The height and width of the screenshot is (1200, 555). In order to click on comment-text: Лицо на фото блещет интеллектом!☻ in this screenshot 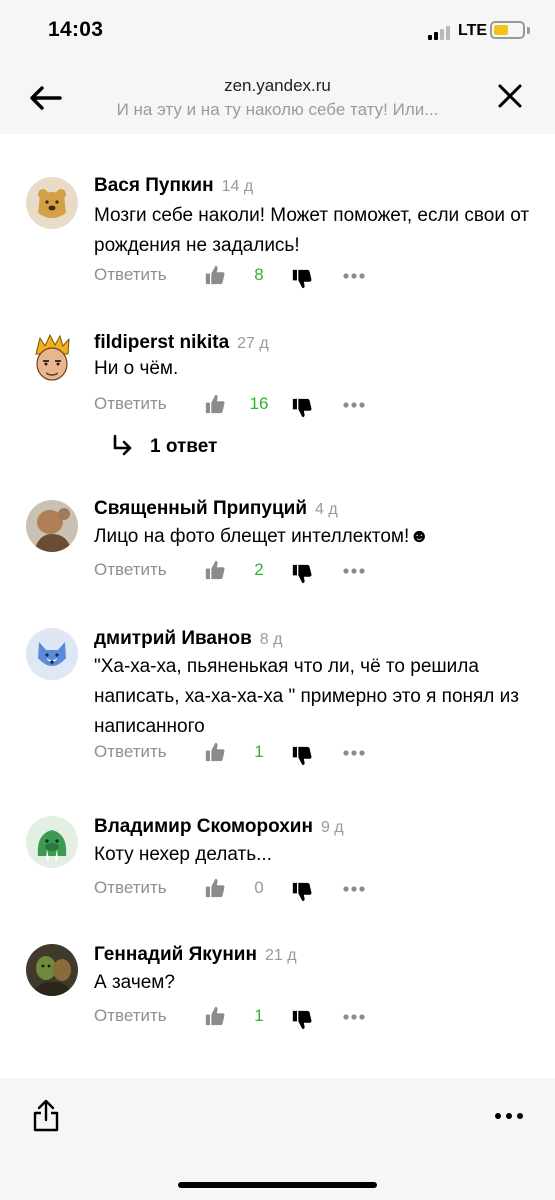, I will do `click(262, 536)`.